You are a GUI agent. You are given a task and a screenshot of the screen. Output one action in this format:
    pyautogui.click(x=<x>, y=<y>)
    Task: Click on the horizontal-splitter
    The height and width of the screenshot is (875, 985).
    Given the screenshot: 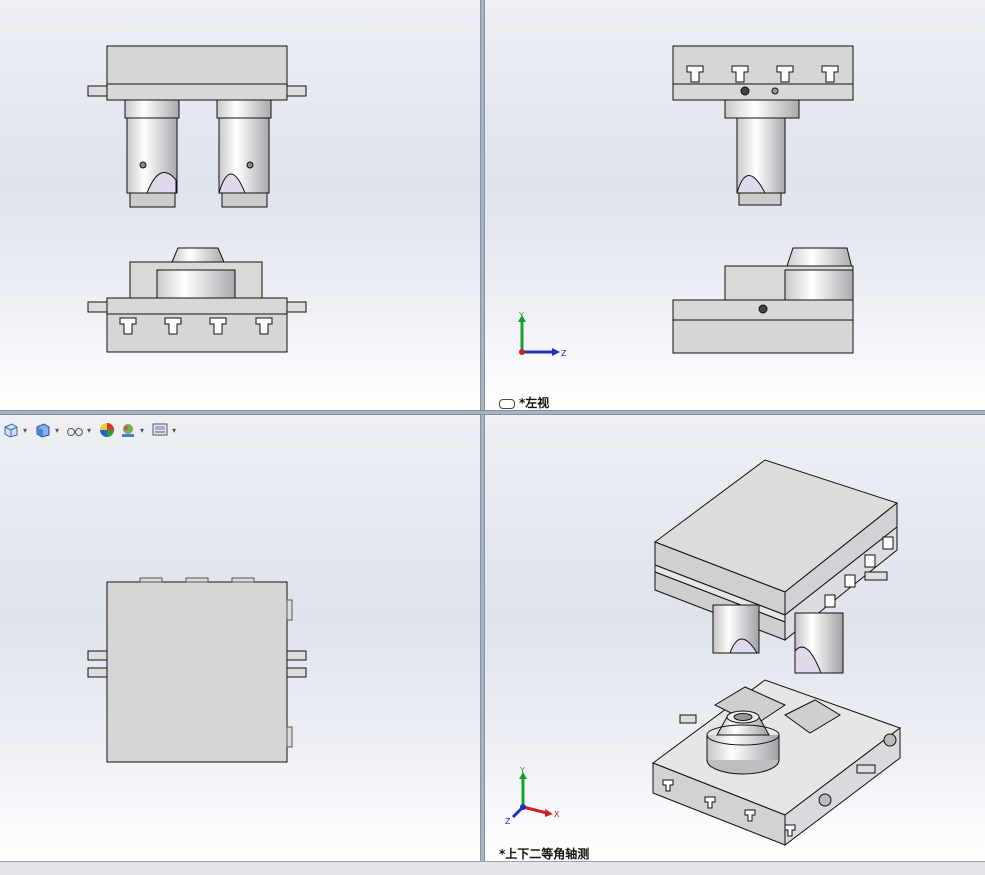 What is the action you would take?
    pyautogui.click(x=492, y=412)
    